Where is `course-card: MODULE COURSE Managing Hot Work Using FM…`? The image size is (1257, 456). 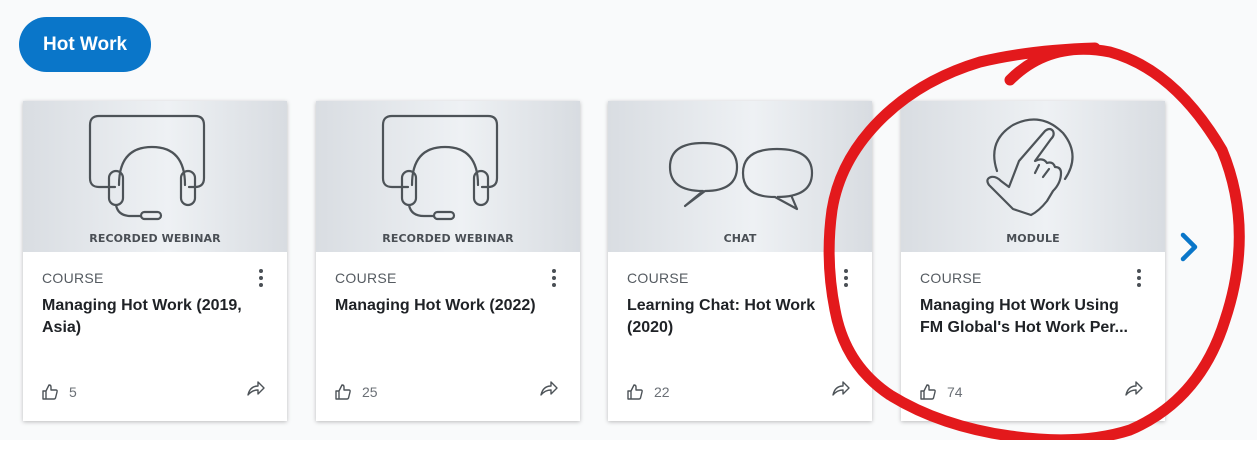
course-card: MODULE COURSE Managing Hot Work Using FM… is located at coordinates (1033, 261).